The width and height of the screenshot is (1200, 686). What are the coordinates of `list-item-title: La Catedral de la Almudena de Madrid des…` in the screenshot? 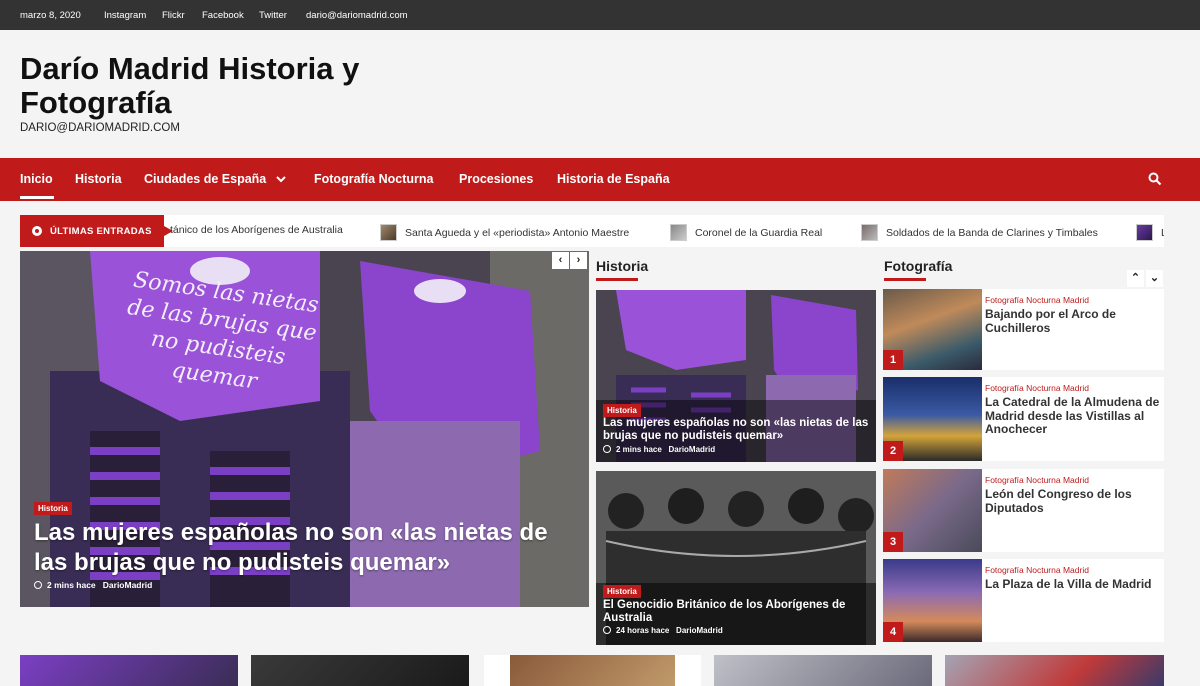 It's located at (1072, 416).